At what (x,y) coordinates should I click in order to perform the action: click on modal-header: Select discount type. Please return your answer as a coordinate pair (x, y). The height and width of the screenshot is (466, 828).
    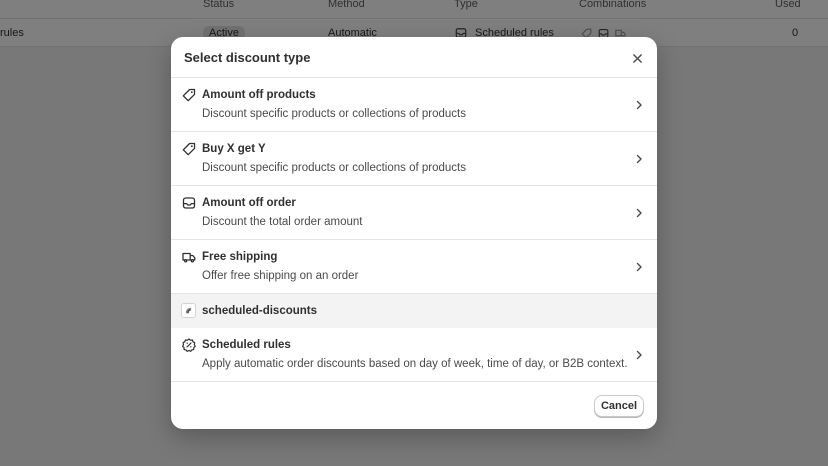
    Looking at the image, I should click on (414, 57).